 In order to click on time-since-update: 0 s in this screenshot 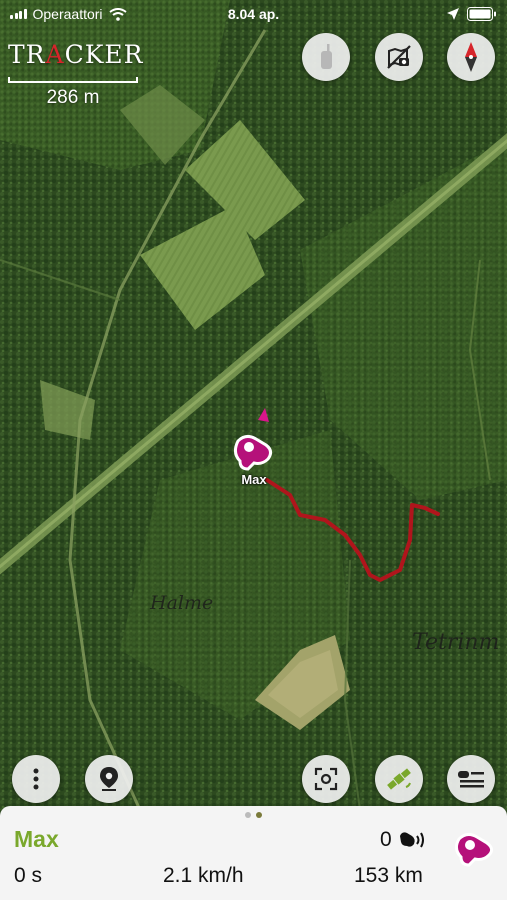, I will do `click(28, 875)`.